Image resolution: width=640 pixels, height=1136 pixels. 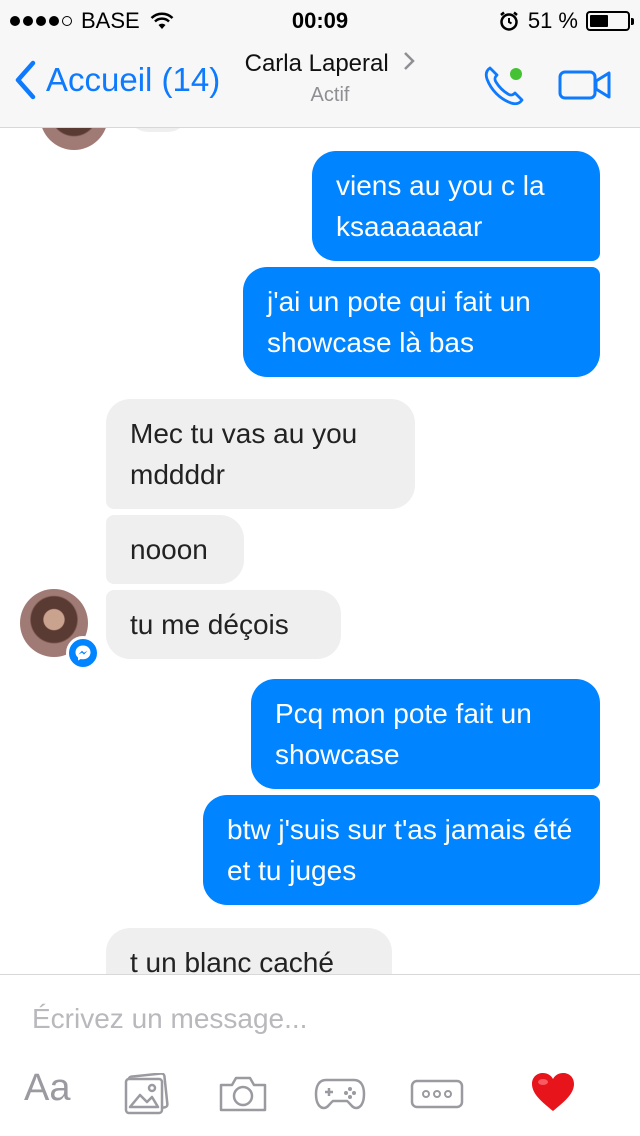 I want to click on status-bar: BASE 00:09 51 %, so click(x=320, y=20).